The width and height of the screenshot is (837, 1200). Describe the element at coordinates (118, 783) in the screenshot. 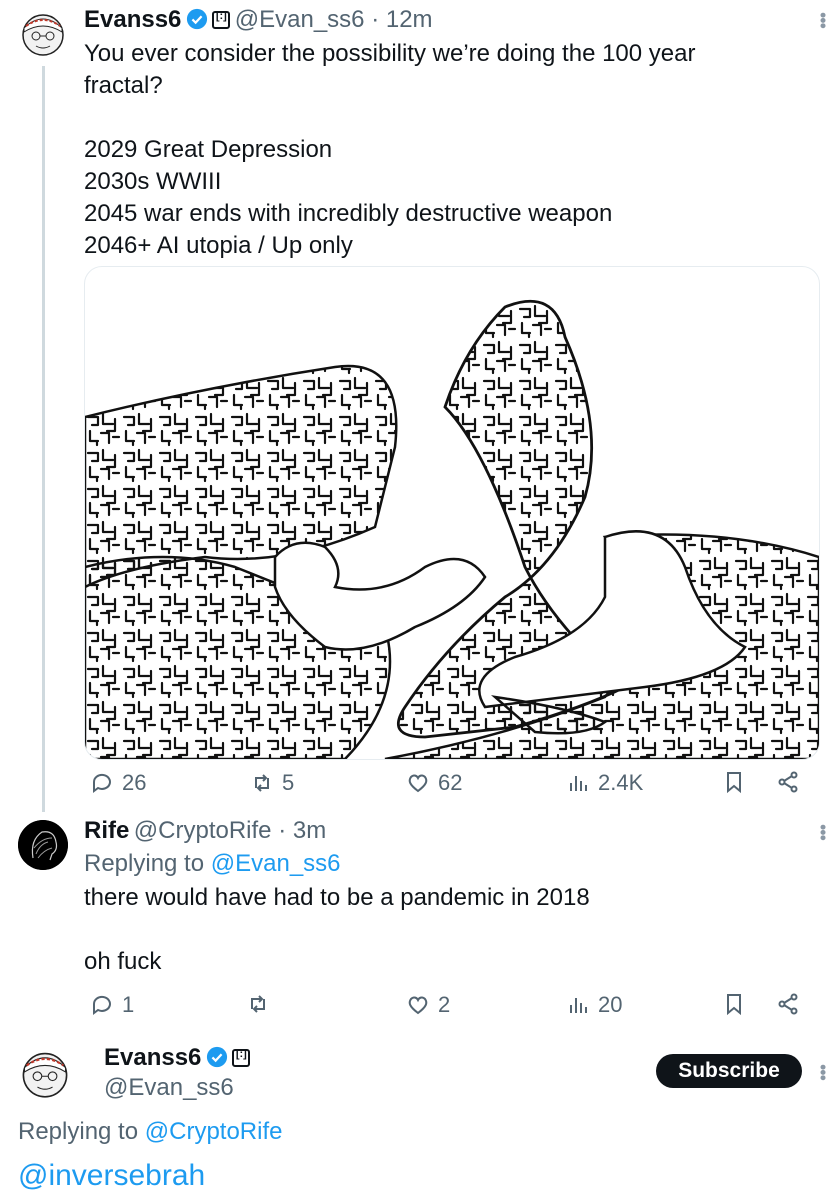

I see `reply-button: 26` at that location.